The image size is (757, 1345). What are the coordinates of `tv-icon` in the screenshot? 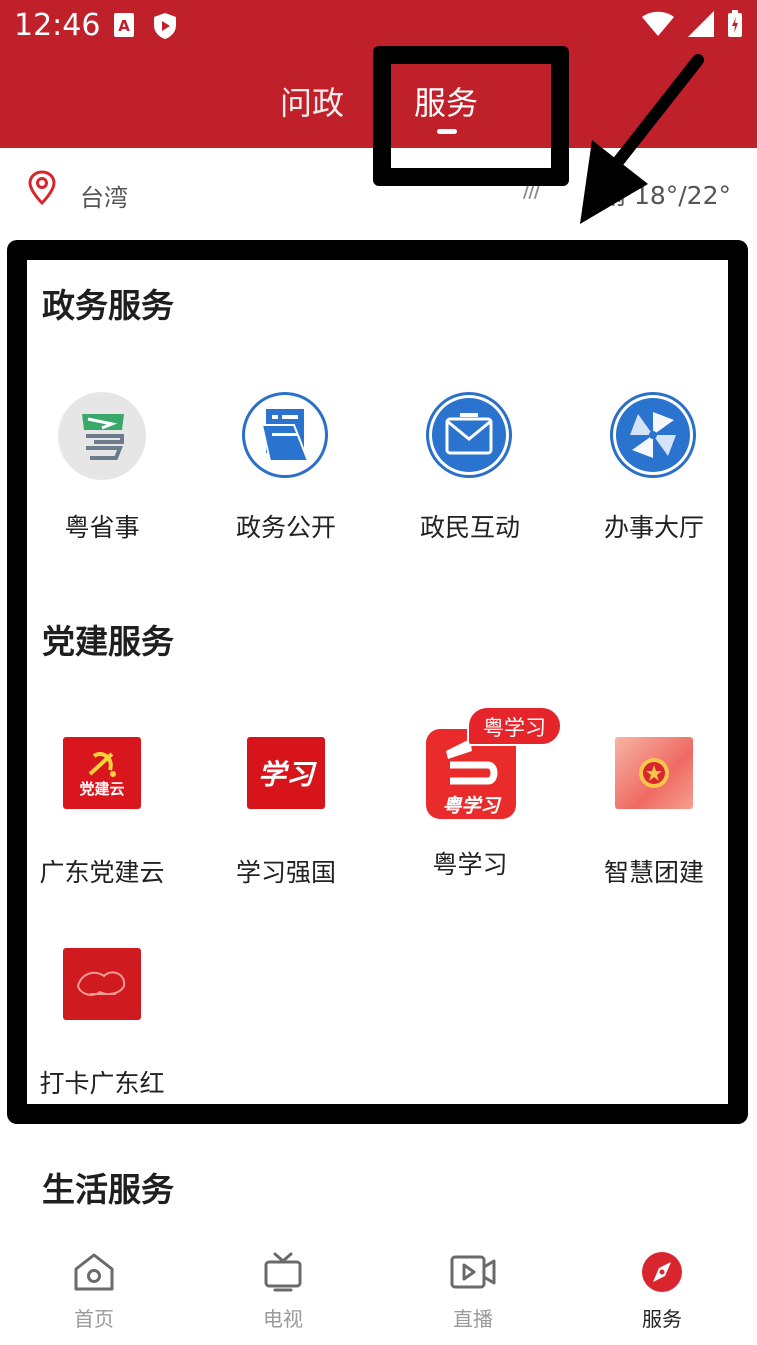 It's located at (283, 1272).